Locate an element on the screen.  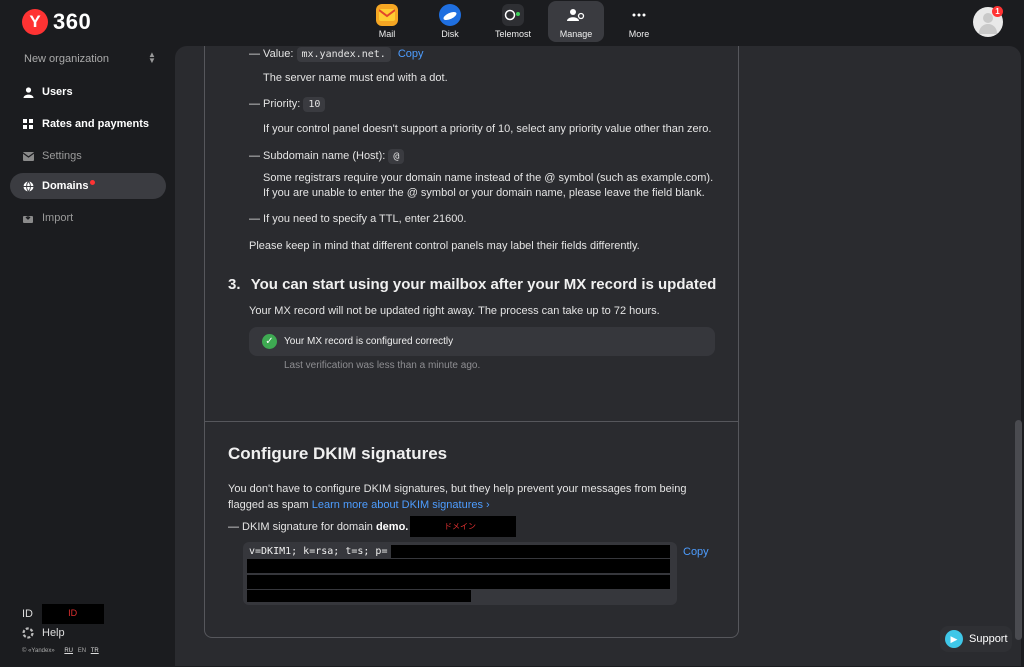
dkim-domain-label: — DKIM signature for domain is located at coordinates (300, 527).